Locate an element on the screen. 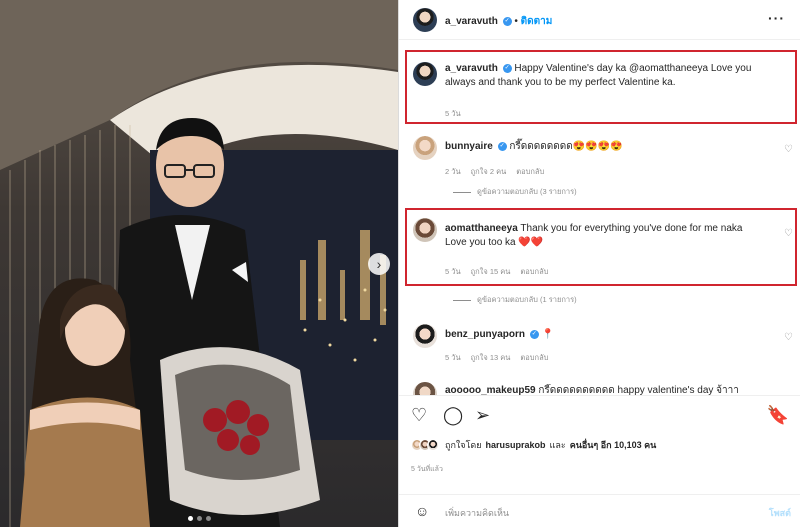 The height and width of the screenshot is (527, 800). comment-meta: 5 วัน ถูกใจ 15 คน ตอบกลับ is located at coordinates (496, 272).